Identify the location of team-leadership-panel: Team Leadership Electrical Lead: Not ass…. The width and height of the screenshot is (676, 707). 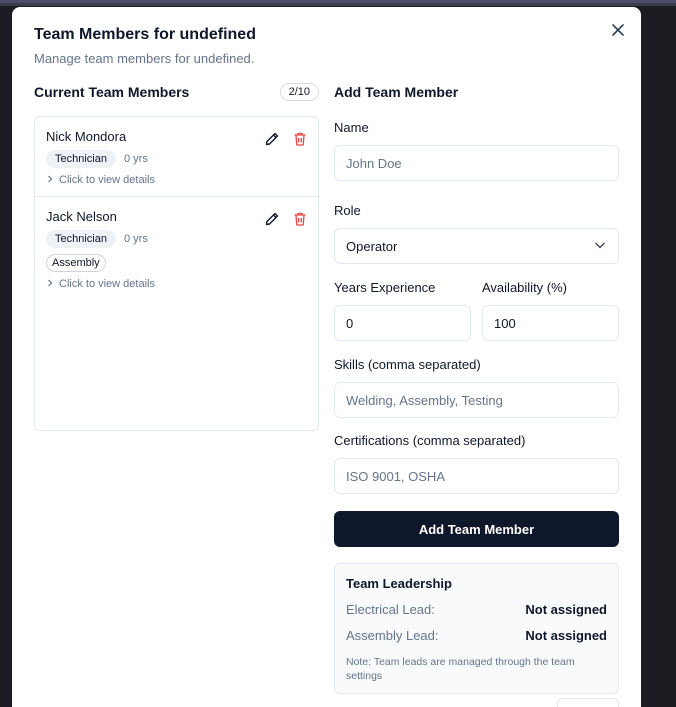
(476, 628).